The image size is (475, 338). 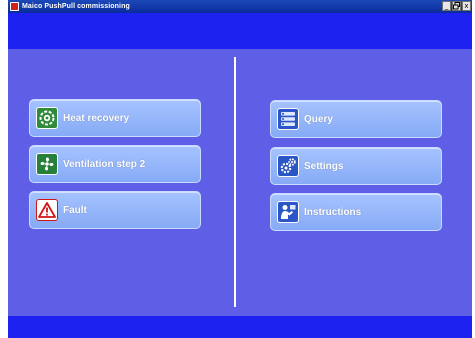 I want to click on heat-recovery-button: Heat recovery, so click(x=115, y=118).